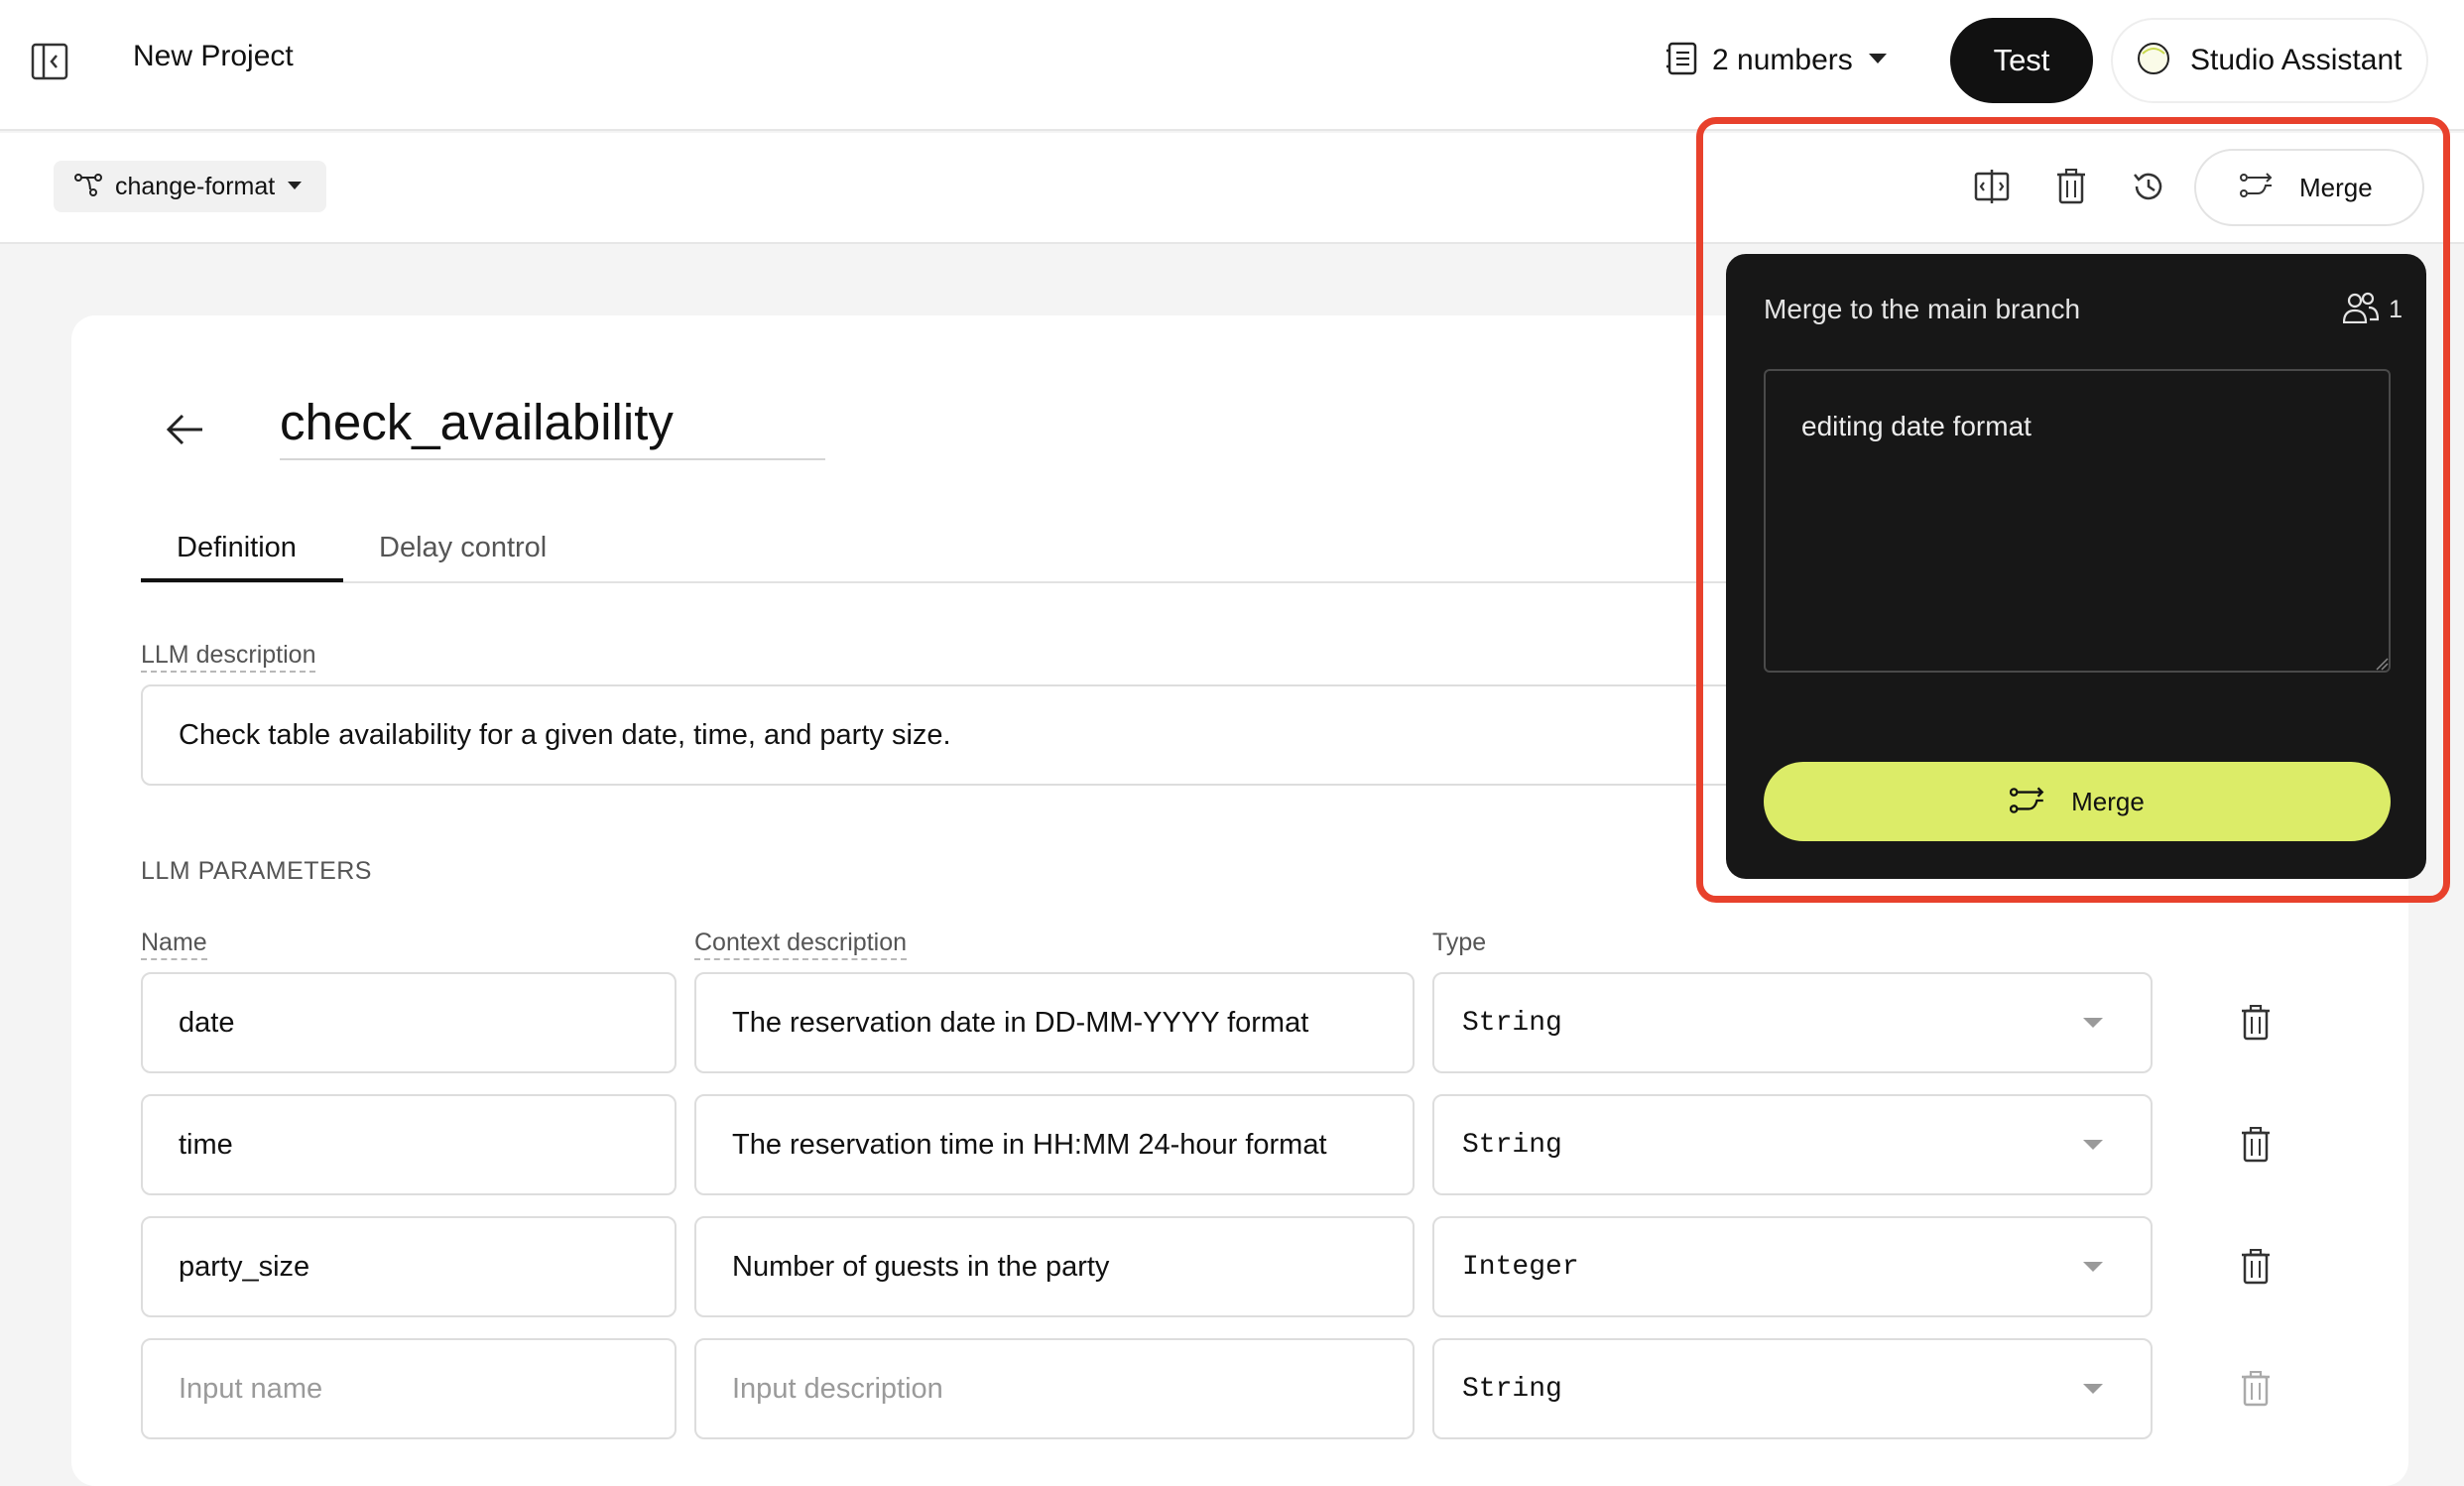 The image size is (2464, 1486). Describe the element at coordinates (2361, 310) in the screenshot. I see `users-icon` at that location.